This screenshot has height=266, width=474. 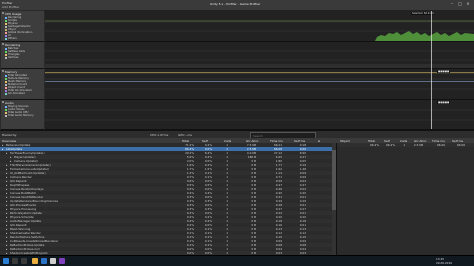 What do you see at coordinates (20, 32) in the screenshot?
I see `legend-label: Global Illumination` at bounding box center [20, 32].